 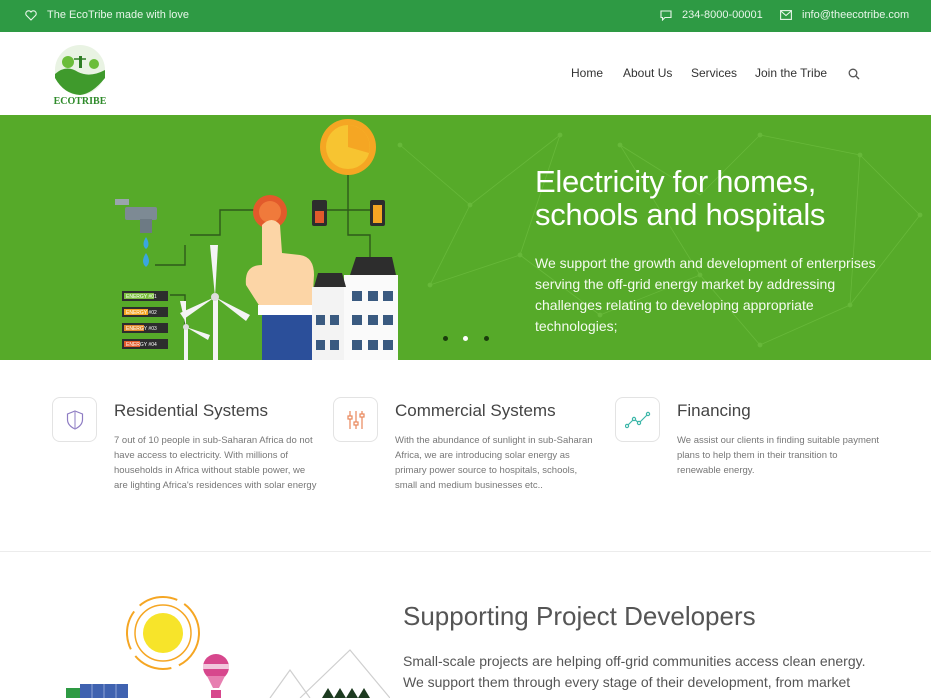 I want to click on hot-air-balloon-icon, so click(x=216, y=676).